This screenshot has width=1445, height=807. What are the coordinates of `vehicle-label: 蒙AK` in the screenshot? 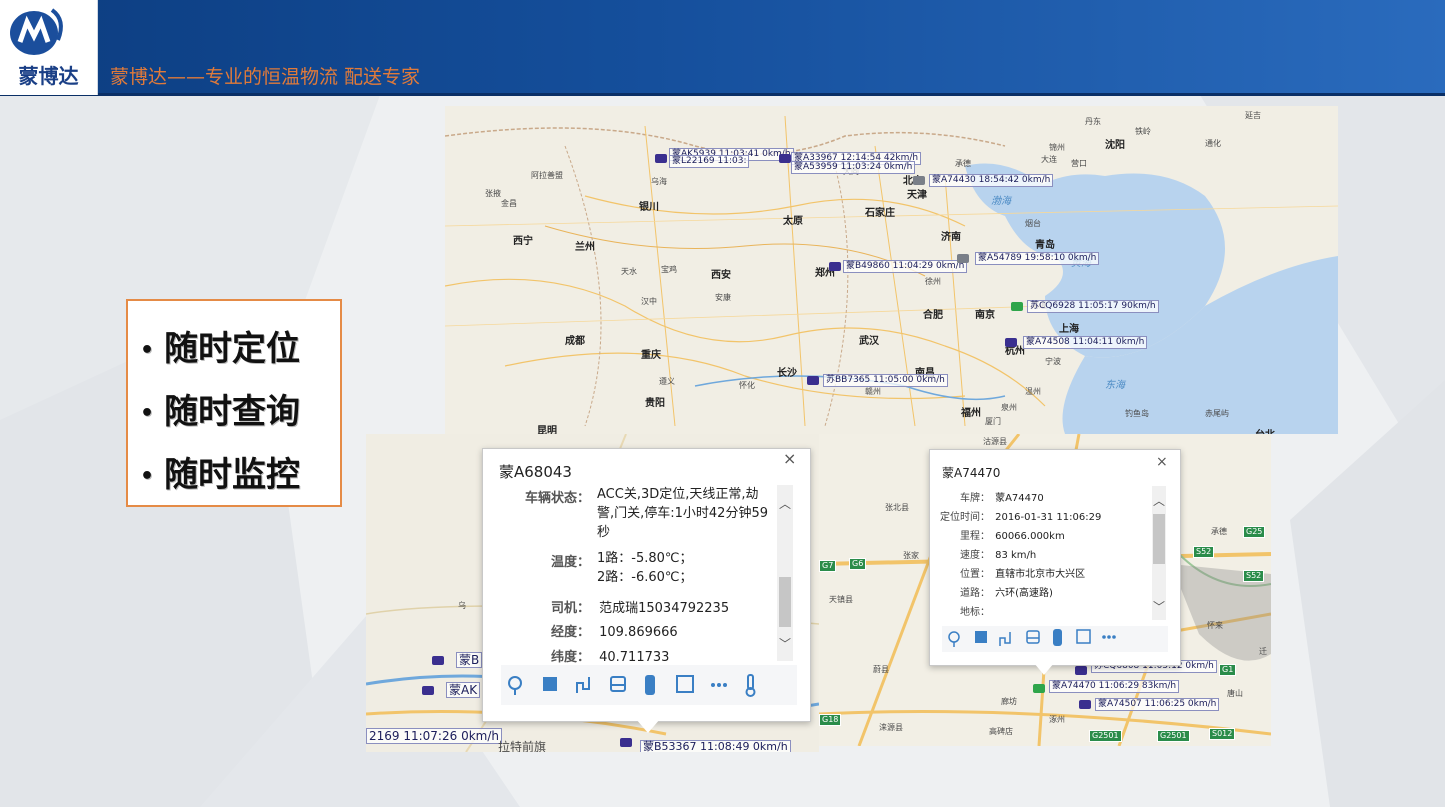 It's located at (463, 690).